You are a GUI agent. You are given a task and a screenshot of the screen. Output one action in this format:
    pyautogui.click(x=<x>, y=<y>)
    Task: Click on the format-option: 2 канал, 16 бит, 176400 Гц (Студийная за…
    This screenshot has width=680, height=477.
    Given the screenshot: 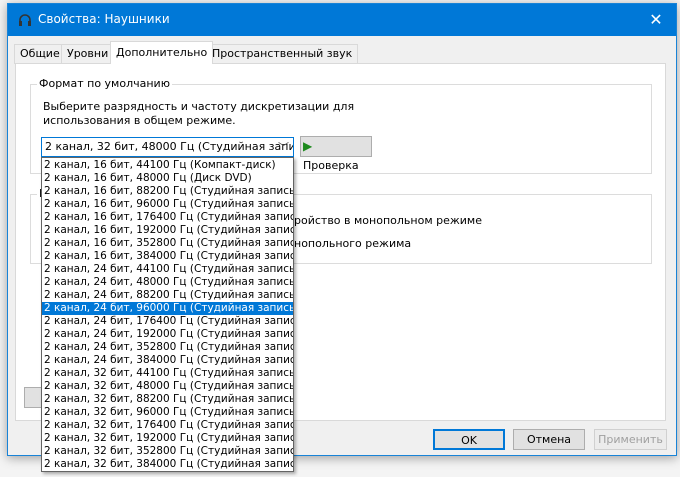 What is the action you would take?
    pyautogui.click(x=167, y=217)
    